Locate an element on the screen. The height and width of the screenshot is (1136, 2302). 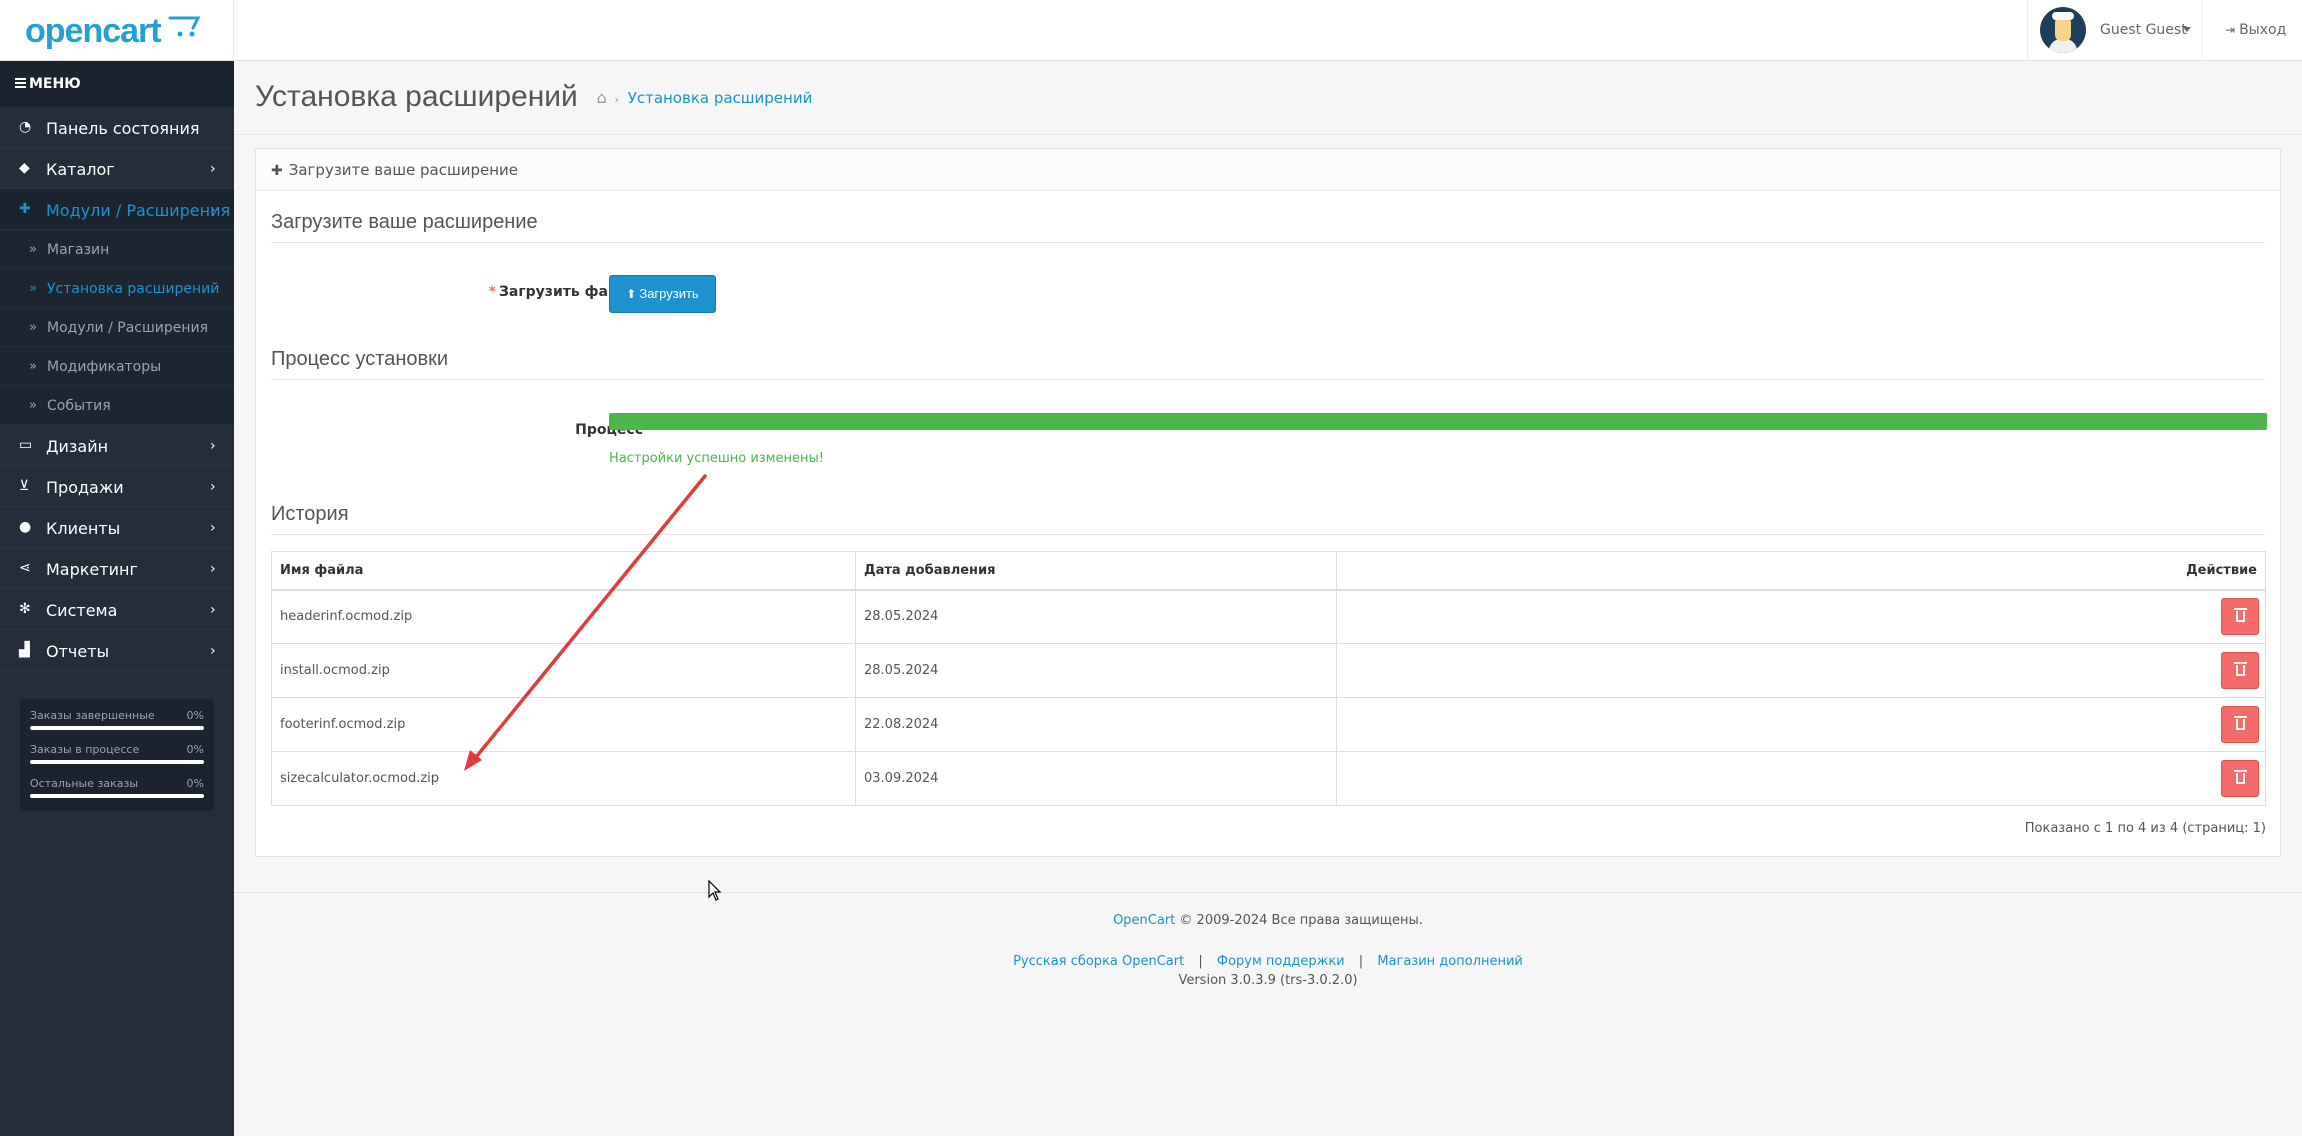
bar-chart-icon: ▟ is located at coordinates (24, 650).